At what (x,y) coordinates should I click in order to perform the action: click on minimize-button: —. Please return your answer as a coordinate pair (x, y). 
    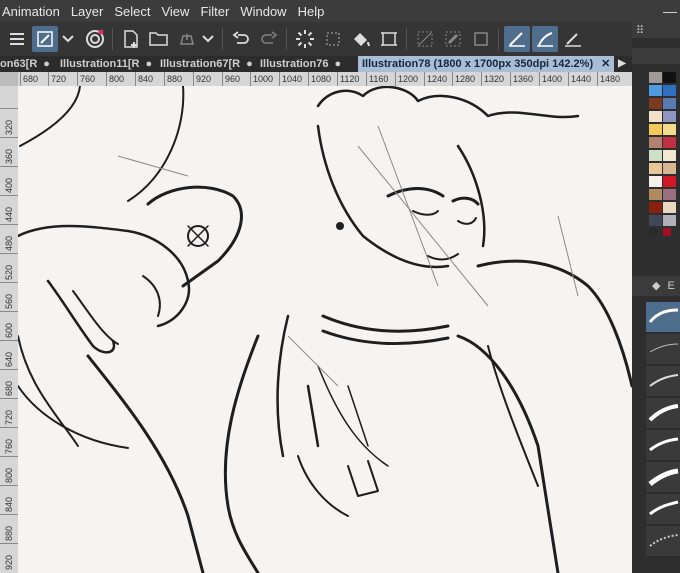
    Looking at the image, I should click on (670, 11).